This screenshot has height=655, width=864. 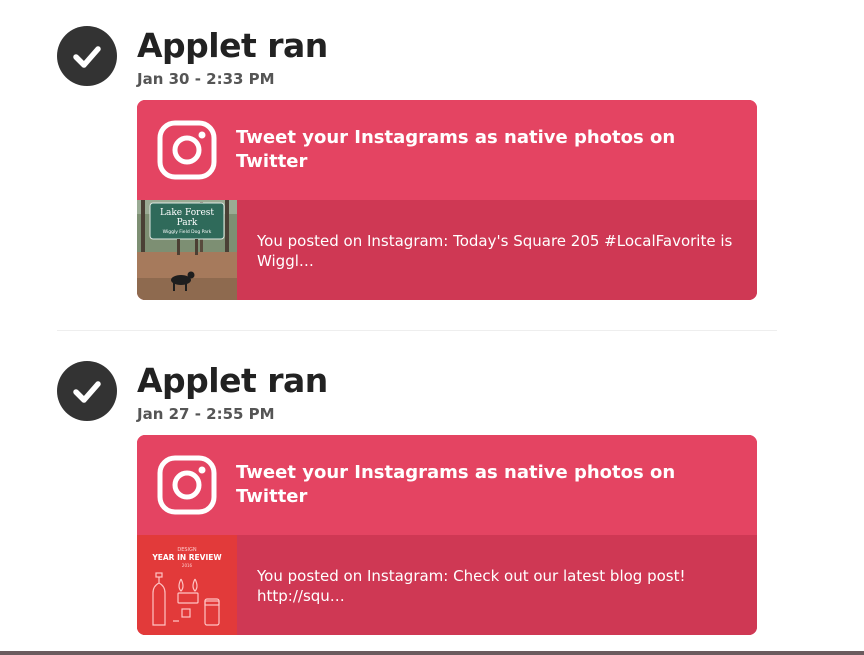 I want to click on thumbnail-sign-line3: Wiggly Field Dog Park, so click(x=187, y=232).